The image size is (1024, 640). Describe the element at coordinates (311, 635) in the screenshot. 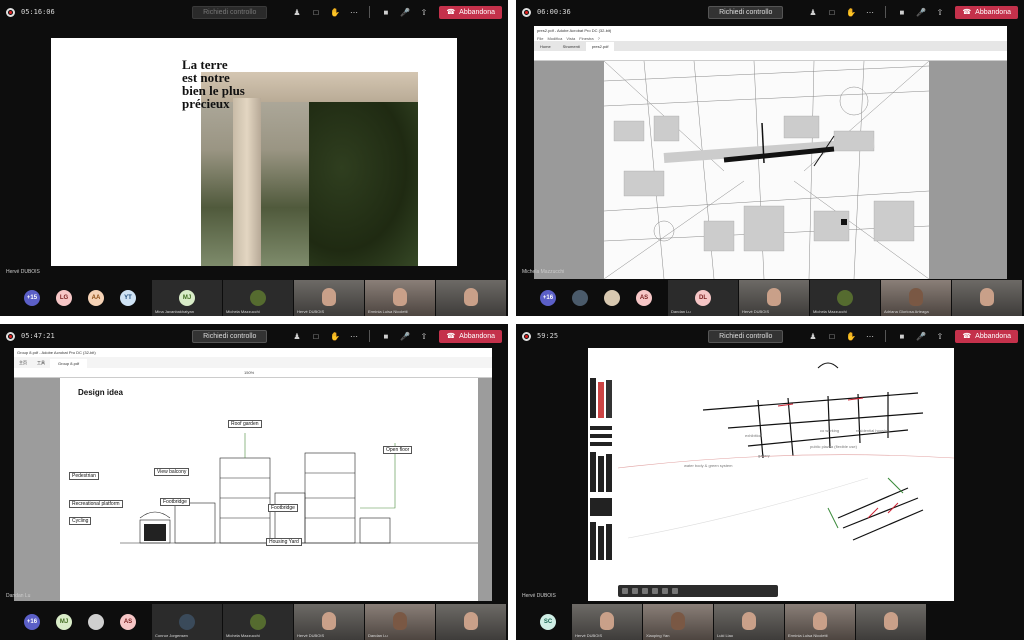

I see `participant-name: Hervé DUBOIS` at that location.